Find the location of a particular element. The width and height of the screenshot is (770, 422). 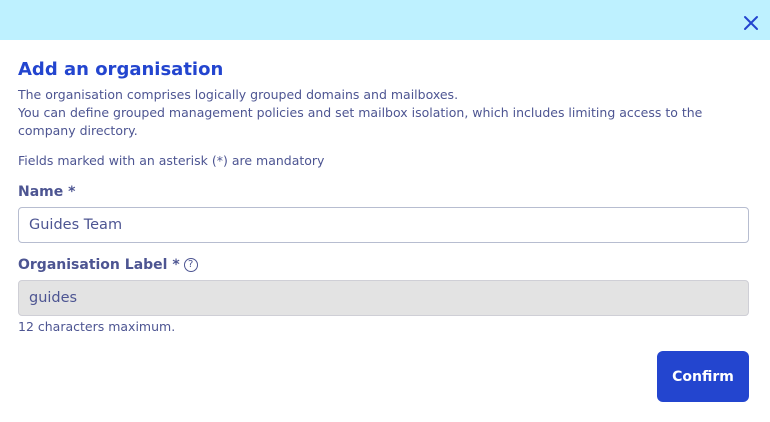

dialog-title: Add an organisation is located at coordinates (121, 69).